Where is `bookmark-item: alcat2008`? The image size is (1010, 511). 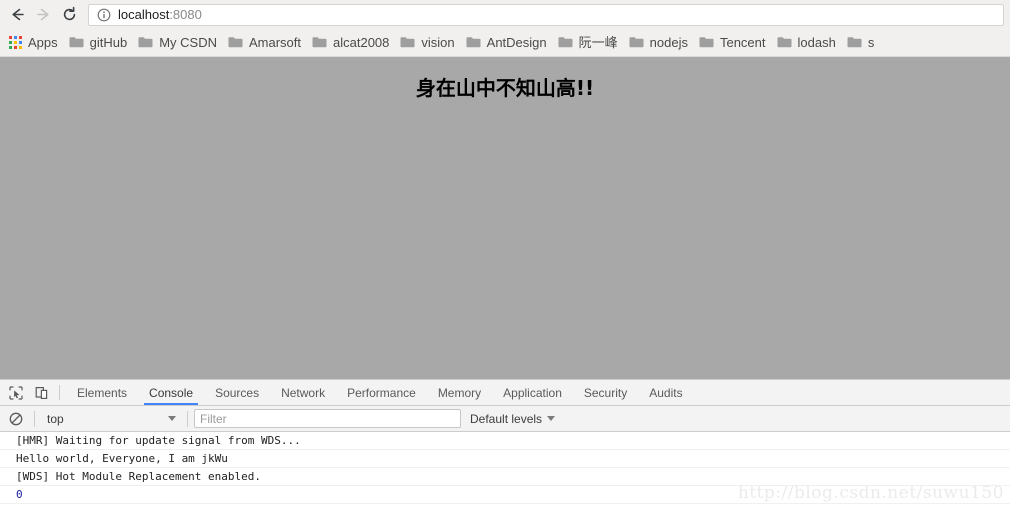
bookmark-item: alcat2008 is located at coordinates (352, 43).